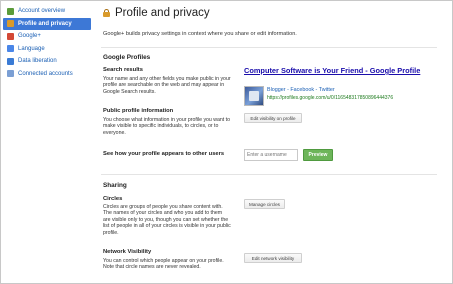 The height and width of the screenshot is (284, 453). I want to click on public-info-title: Public profile information, so click(138, 111).